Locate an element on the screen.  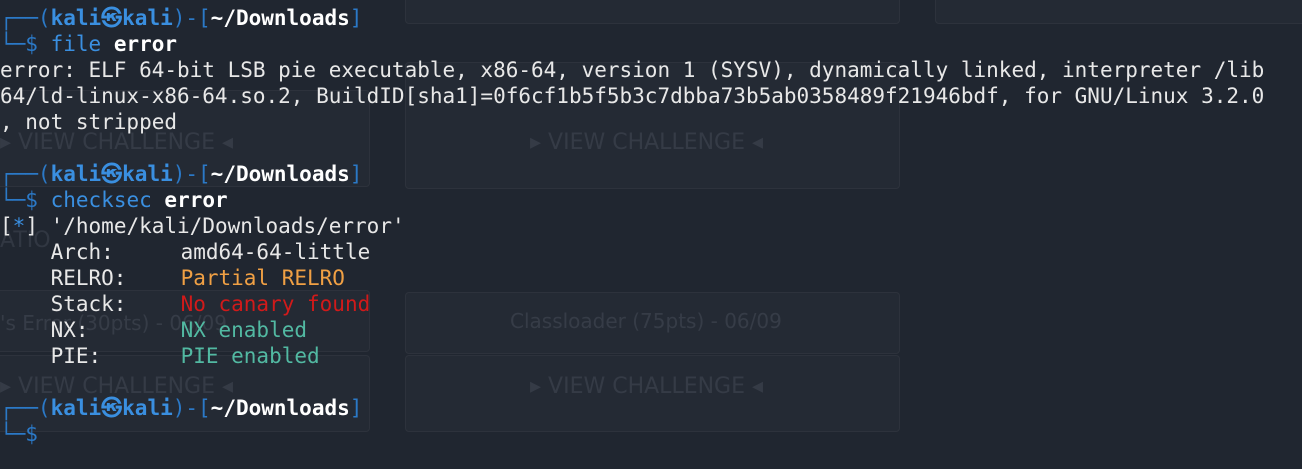
checksec-pie: PIE: PIE enabled is located at coordinates (185, 356).